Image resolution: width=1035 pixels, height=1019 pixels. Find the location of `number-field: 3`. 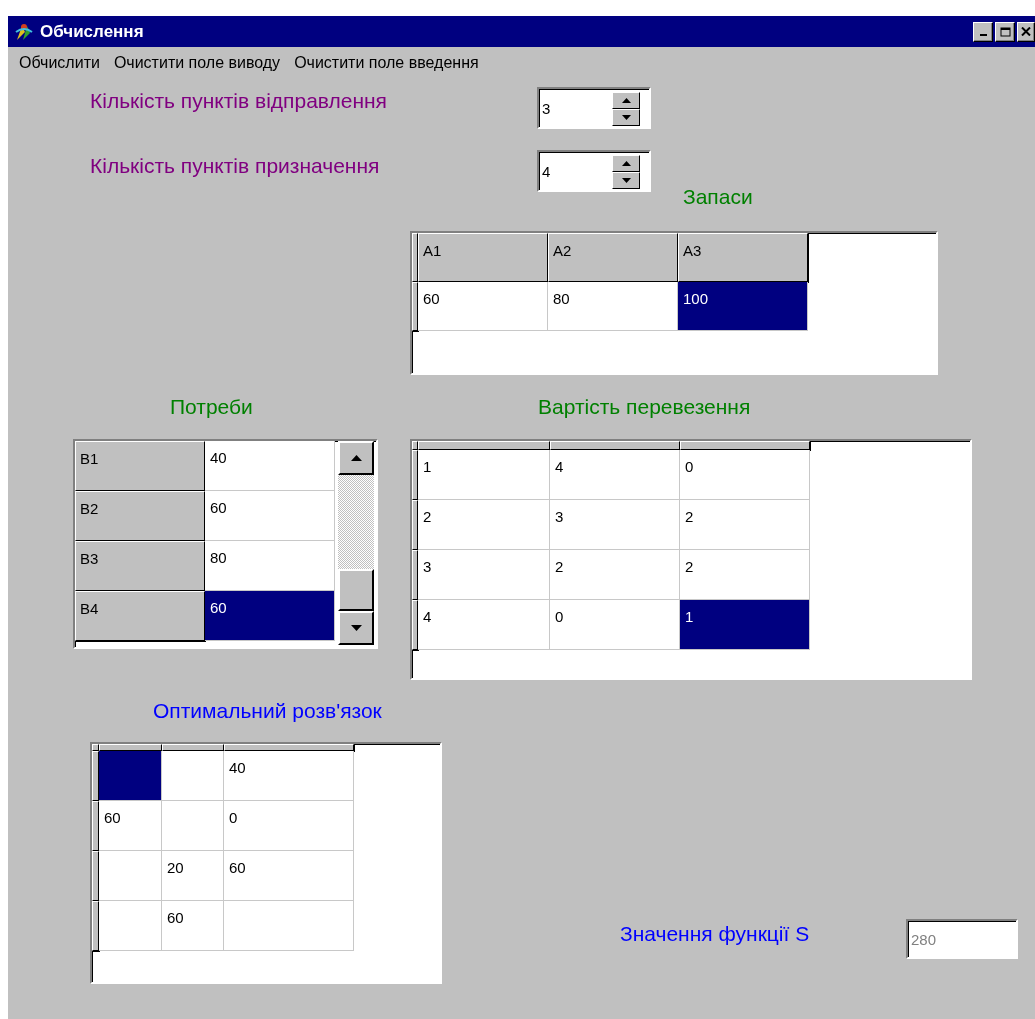

number-field: 3 is located at coordinates (594, 108).